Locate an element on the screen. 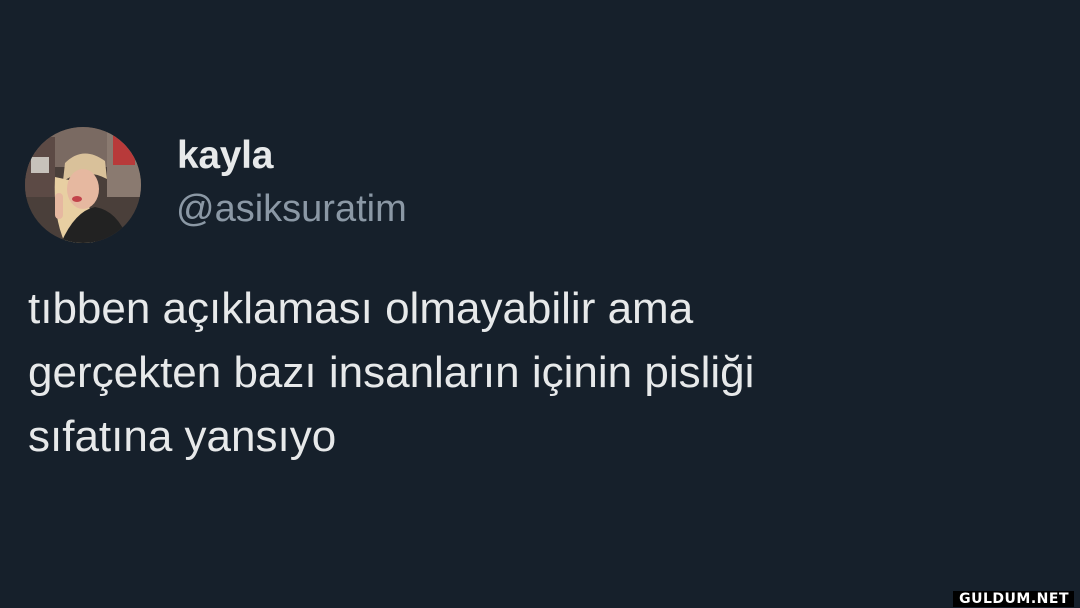 Image resolution: width=1080 pixels, height=608 pixels. tweet-text-line: gerçekten bazı insanların içinin pisliği is located at coordinates (391, 372).